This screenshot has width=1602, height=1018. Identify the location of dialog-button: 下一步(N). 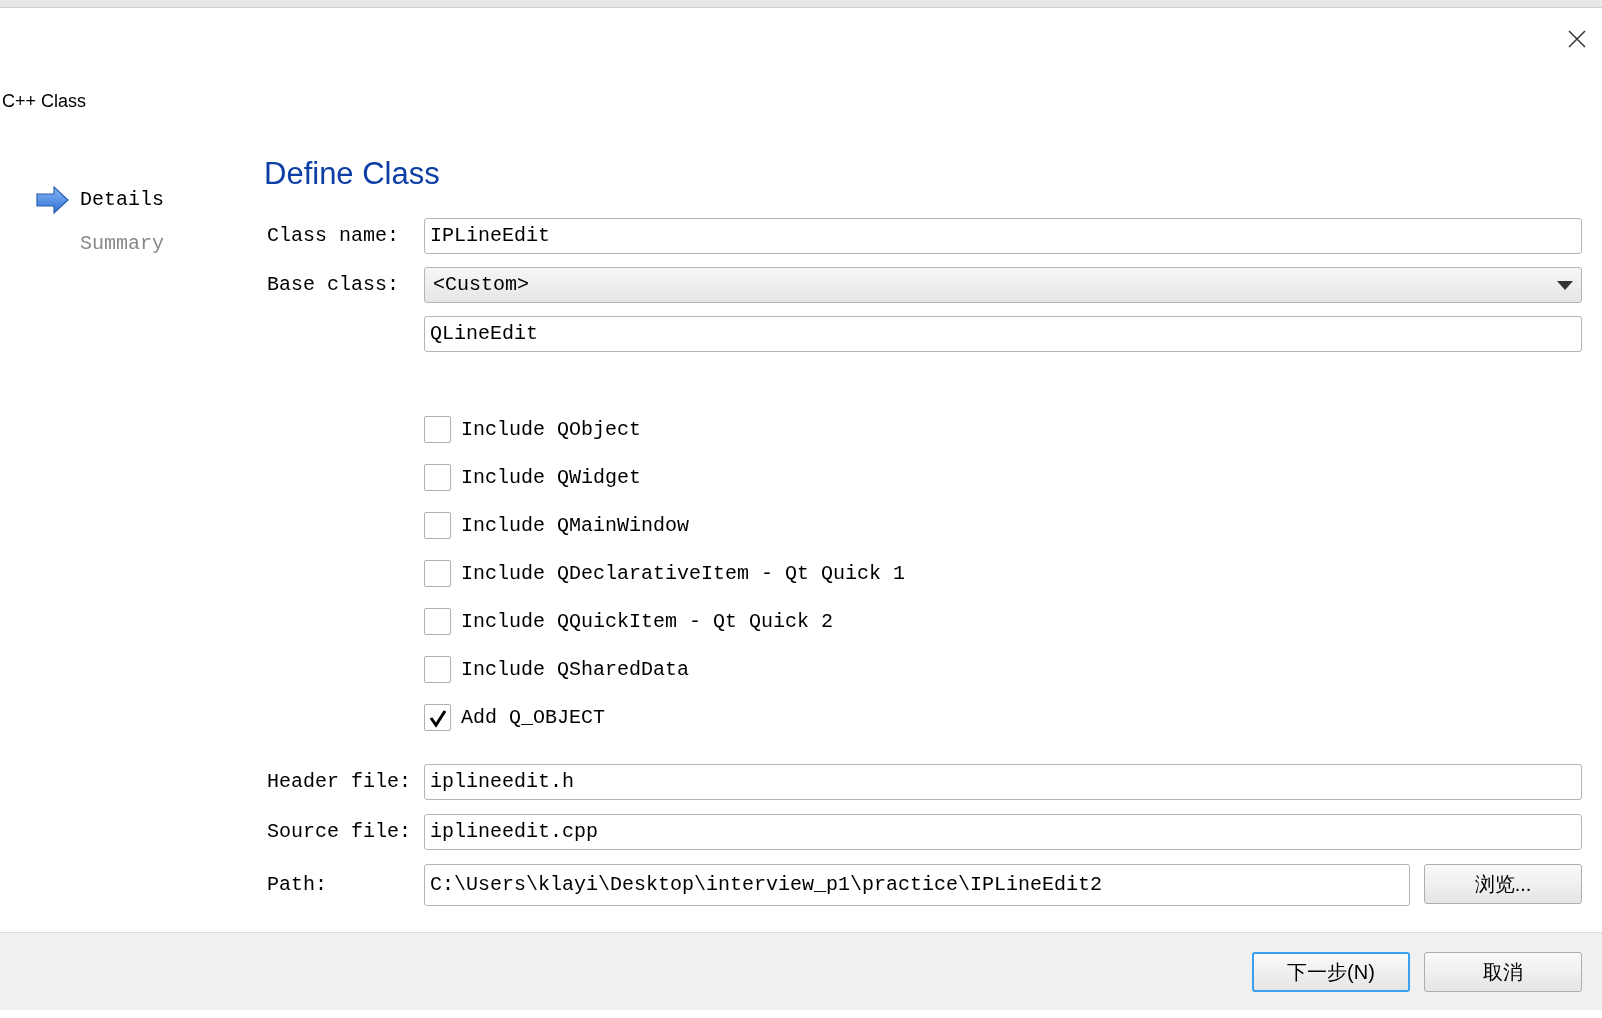
(1331, 971).